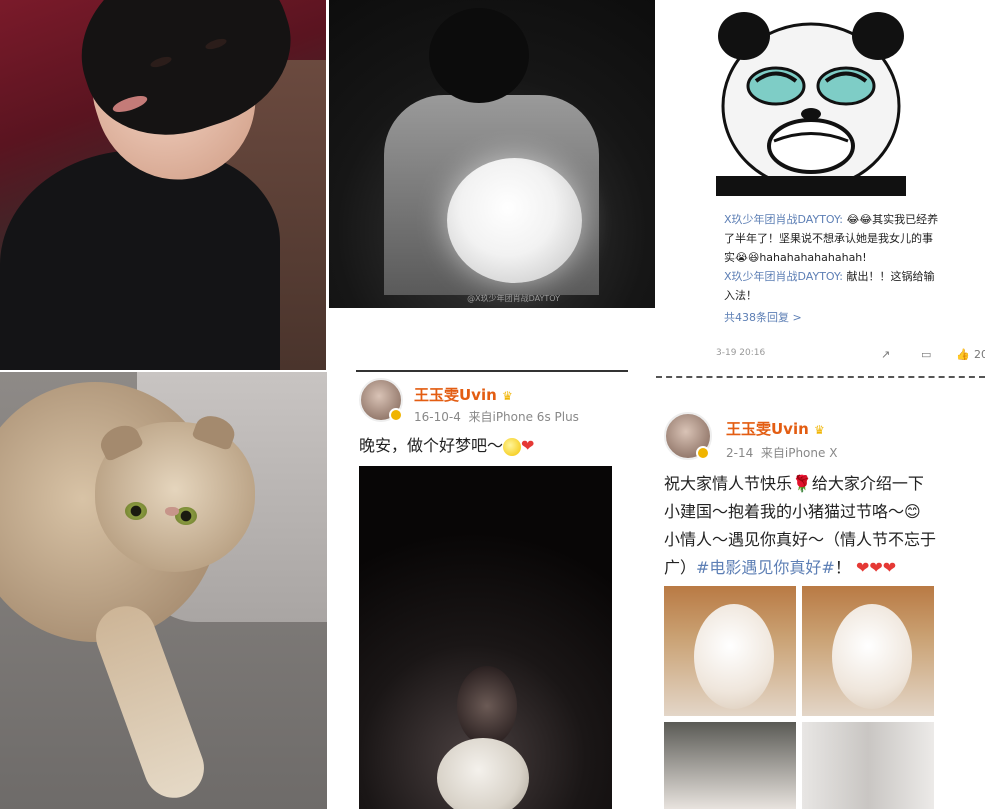 This screenshot has height=809, width=985. Describe the element at coordinates (513, 298) in the screenshot. I see `watermark: @X玖少年团肖战DAYTOY` at that location.